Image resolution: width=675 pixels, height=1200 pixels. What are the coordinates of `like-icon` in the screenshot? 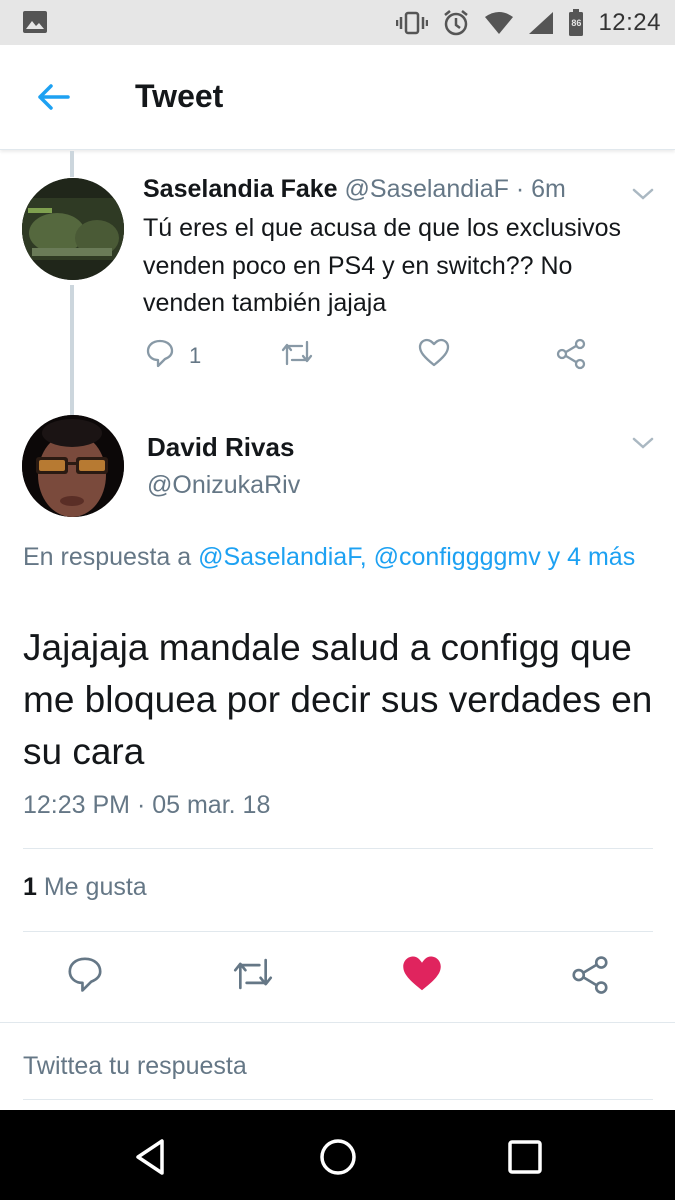 It's located at (434, 355).